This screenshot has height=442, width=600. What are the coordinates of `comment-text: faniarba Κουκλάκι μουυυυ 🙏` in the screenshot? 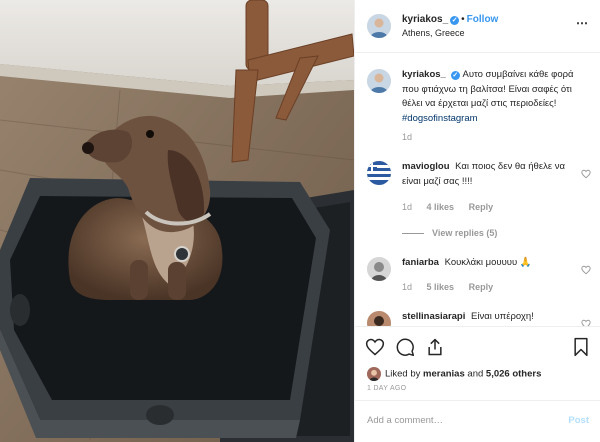 It's located at (492, 263).